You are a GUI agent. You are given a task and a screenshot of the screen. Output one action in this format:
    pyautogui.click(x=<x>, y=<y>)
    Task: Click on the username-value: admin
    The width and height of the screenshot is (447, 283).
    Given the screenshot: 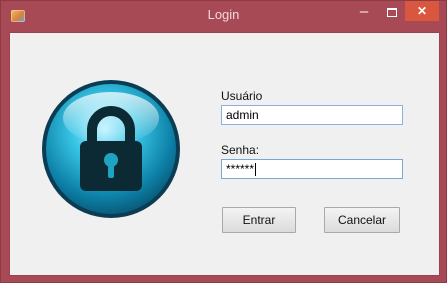 What is the action you would take?
    pyautogui.click(x=242, y=115)
    